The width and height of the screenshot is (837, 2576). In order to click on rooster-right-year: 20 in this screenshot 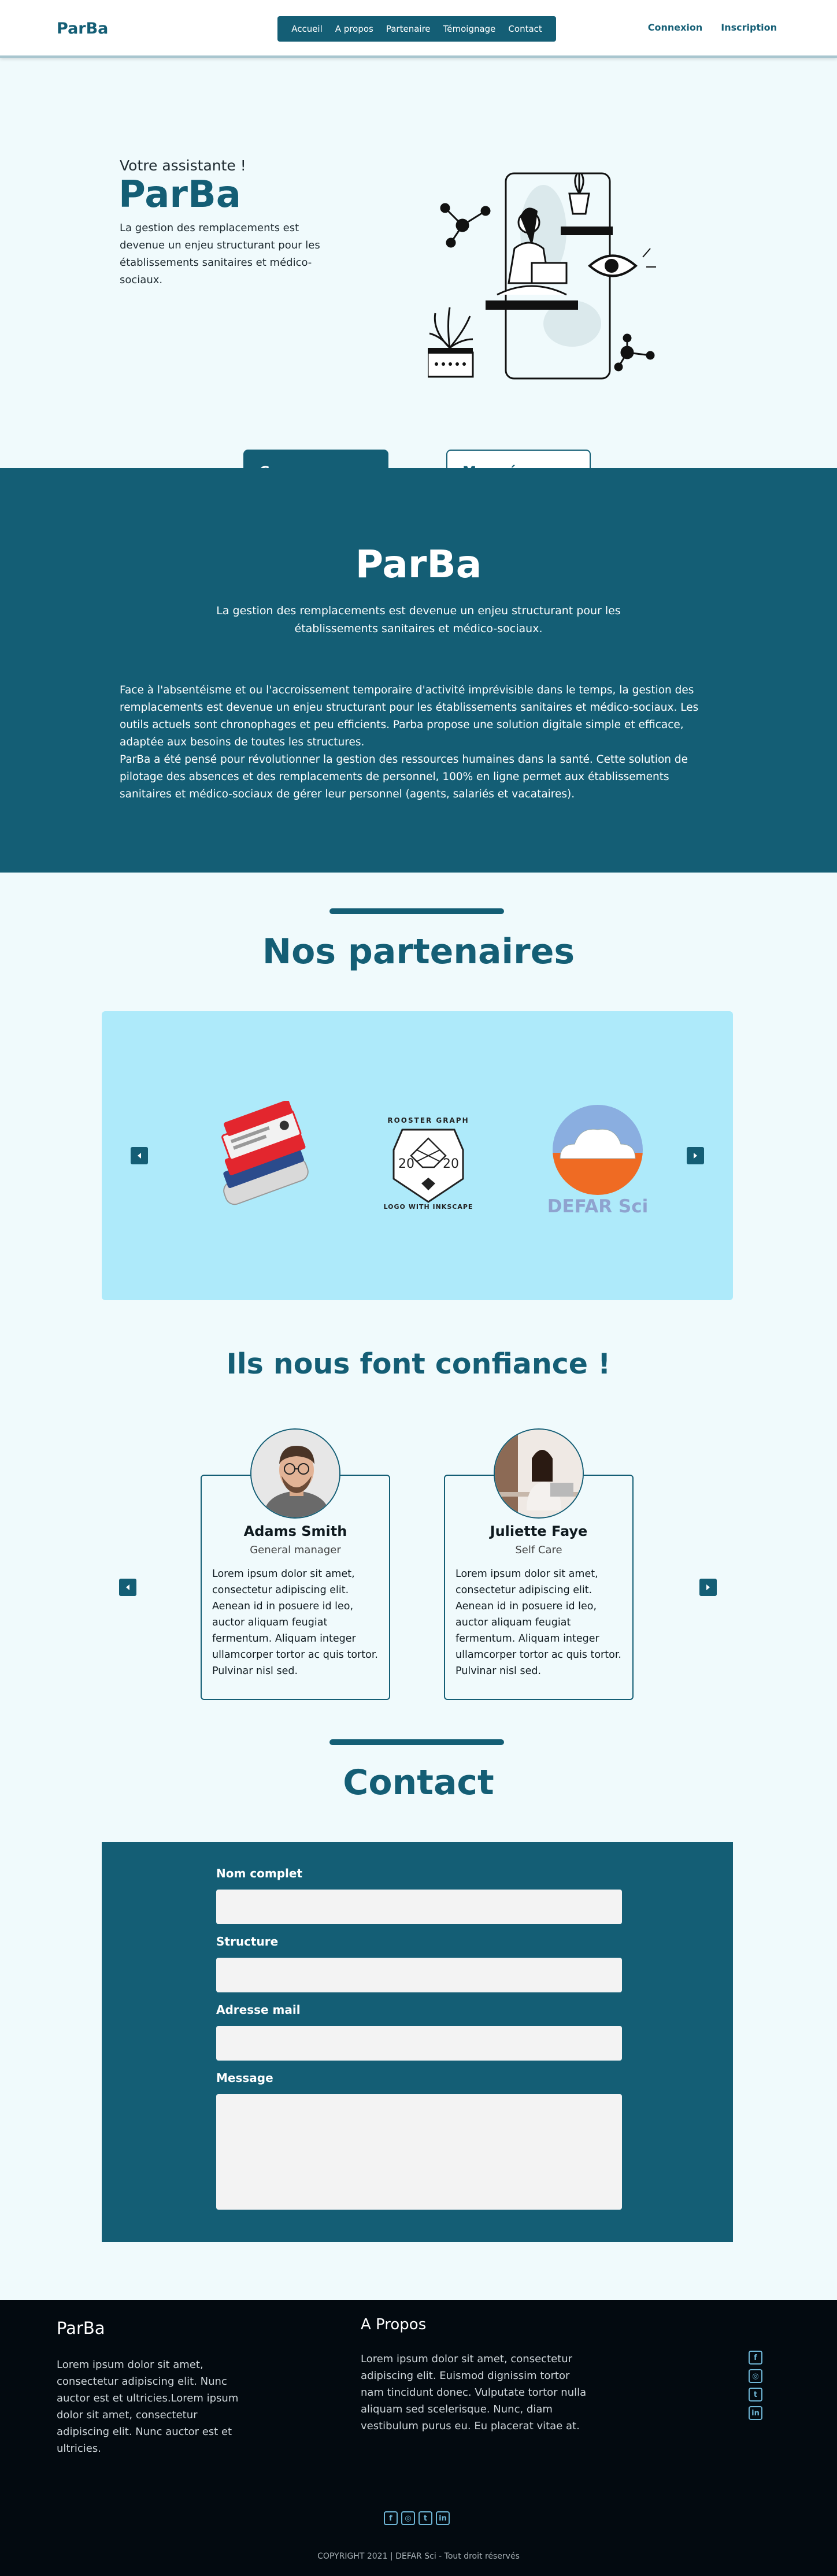, I will do `click(451, 1164)`.